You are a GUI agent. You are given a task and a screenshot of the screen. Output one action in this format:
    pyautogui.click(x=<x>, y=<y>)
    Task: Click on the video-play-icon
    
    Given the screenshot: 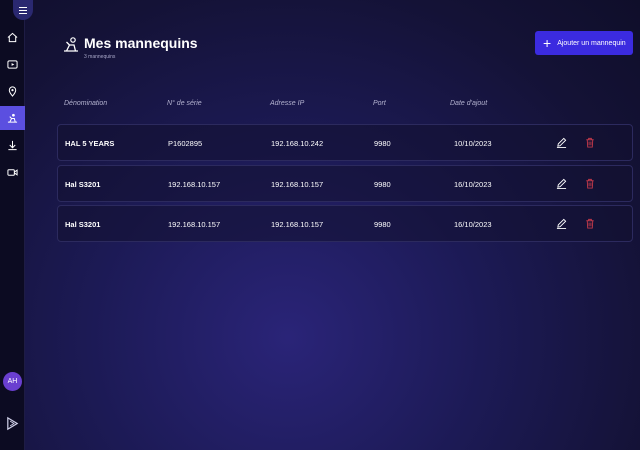 What is the action you would take?
    pyautogui.click(x=12, y=64)
    